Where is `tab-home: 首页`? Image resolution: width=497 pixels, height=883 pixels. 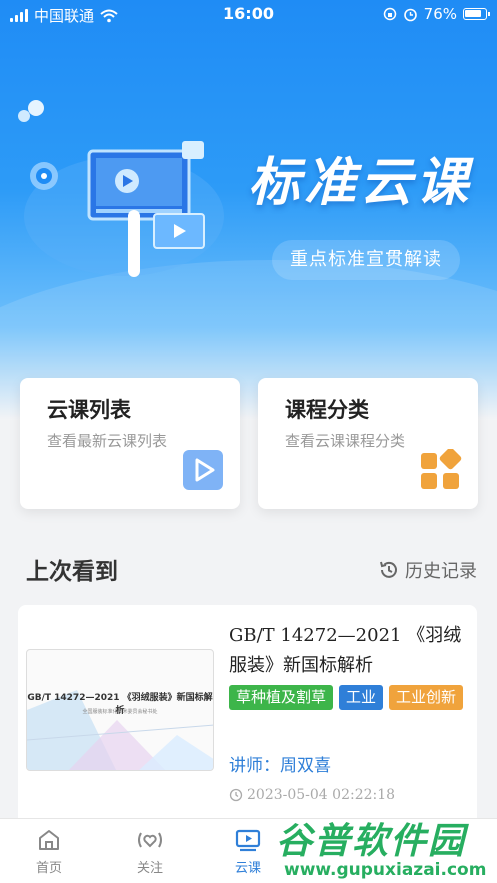
tab-home: 首页 is located at coordinates (49, 851).